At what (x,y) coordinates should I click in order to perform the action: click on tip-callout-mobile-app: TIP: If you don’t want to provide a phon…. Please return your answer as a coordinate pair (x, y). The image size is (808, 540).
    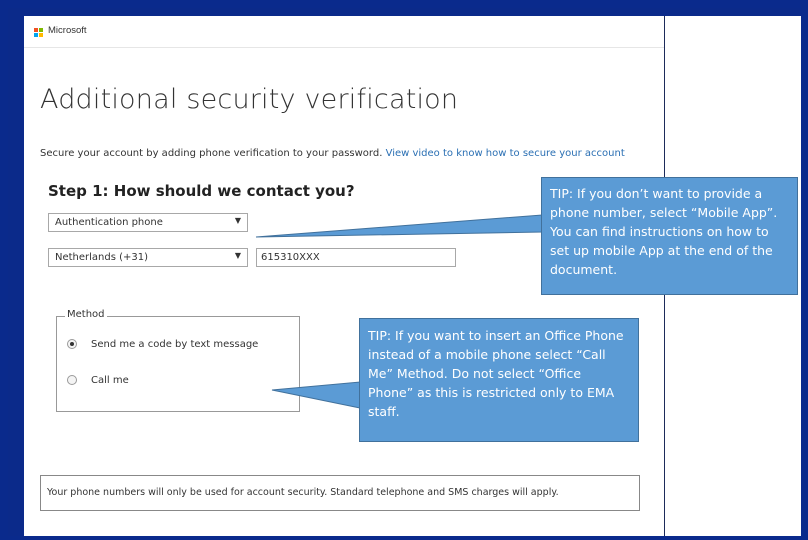
    Looking at the image, I should click on (669, 236).